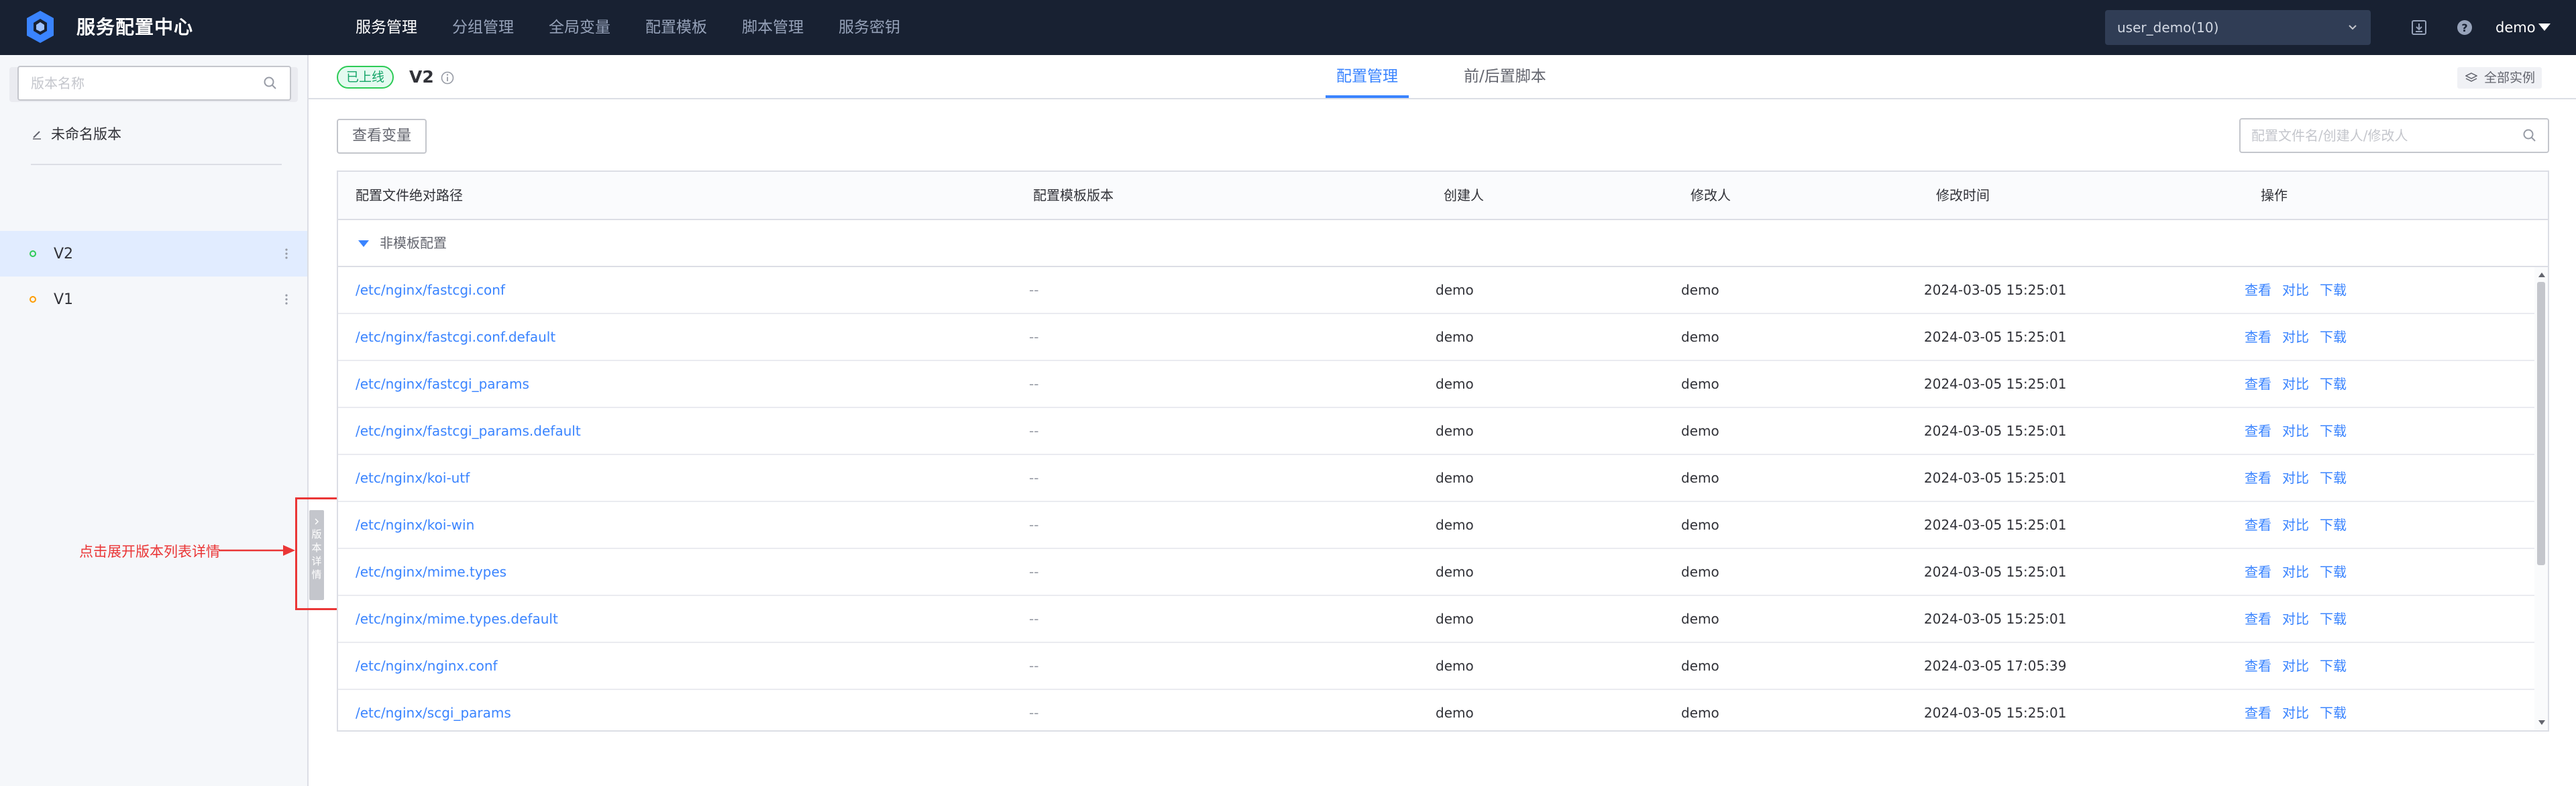 The height and width of the screenshot is (786, 2576). I want to click on scrollbar-thumb, so click(2541, 423).